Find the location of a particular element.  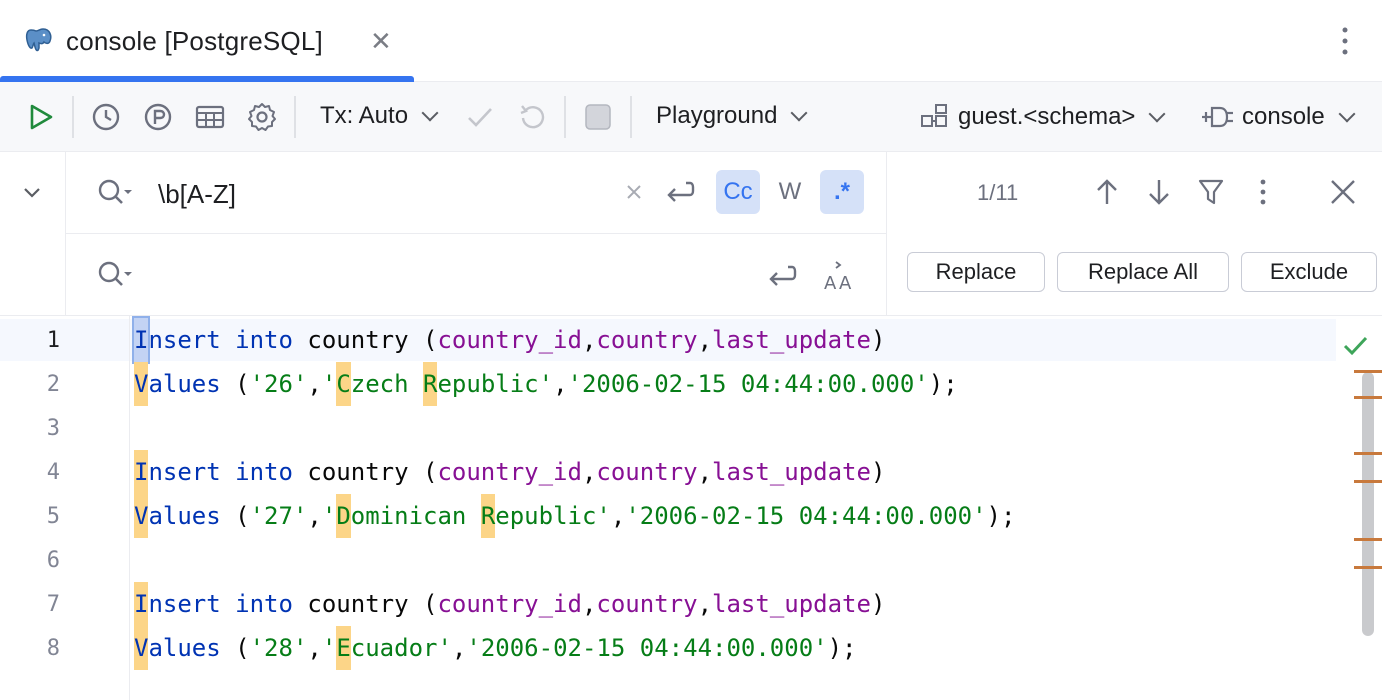

schema-dropdown: guest.<schema> is located at coordinates (1043, 117).